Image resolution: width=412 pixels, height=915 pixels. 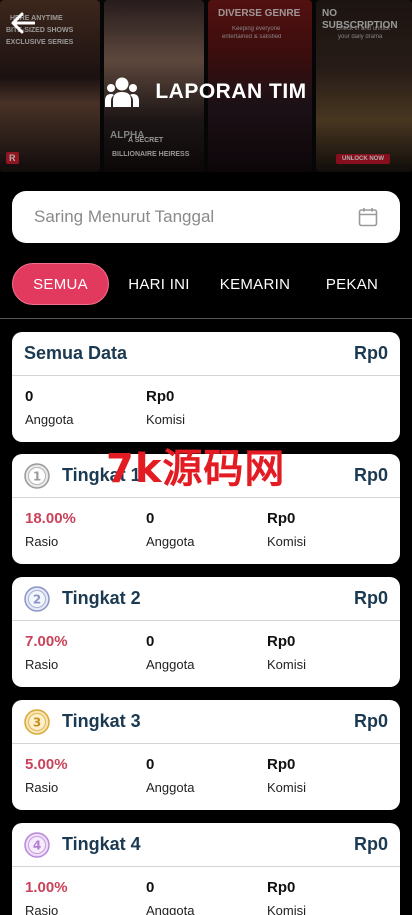 What do you see at coordinates (206, 599) in the screenshot?
I see `card-header: 2 Tingkat 2 Rp0` at bounding box center [206, 599].